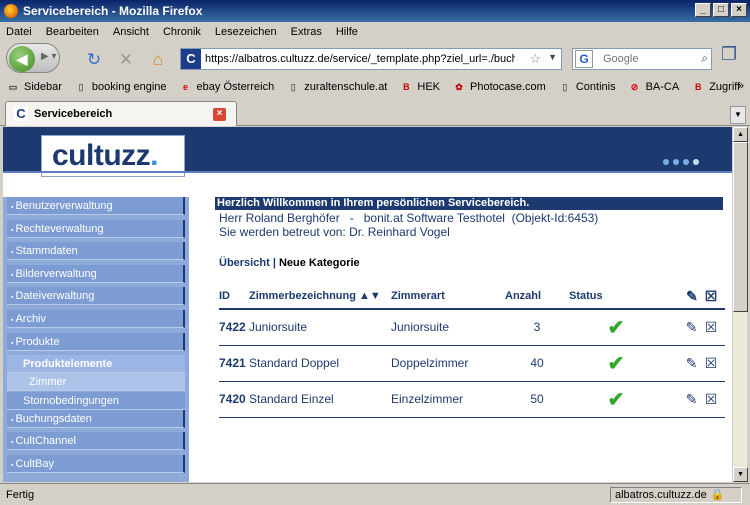 The width and height of the screenshot is (750, 505). I want to click on minimize-button: _, so click(703, 10).